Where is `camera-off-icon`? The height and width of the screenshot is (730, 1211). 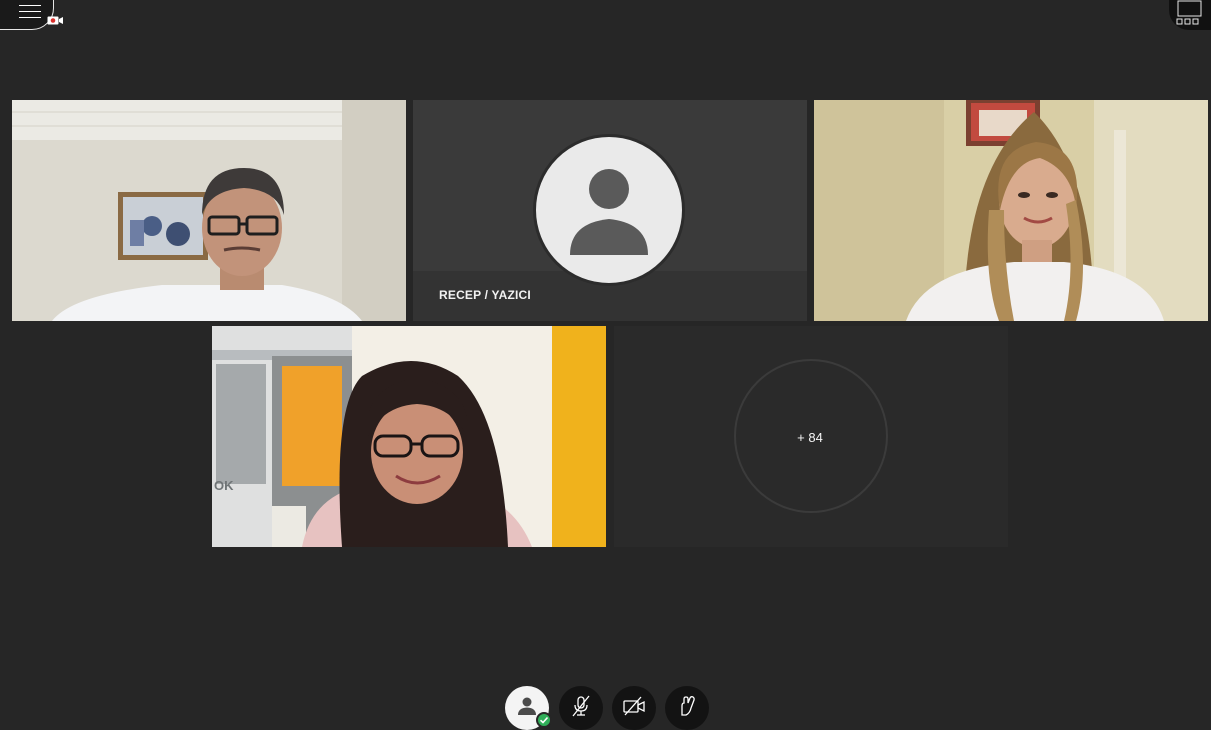 camera-off-icon is located at coordinates (634, 706).